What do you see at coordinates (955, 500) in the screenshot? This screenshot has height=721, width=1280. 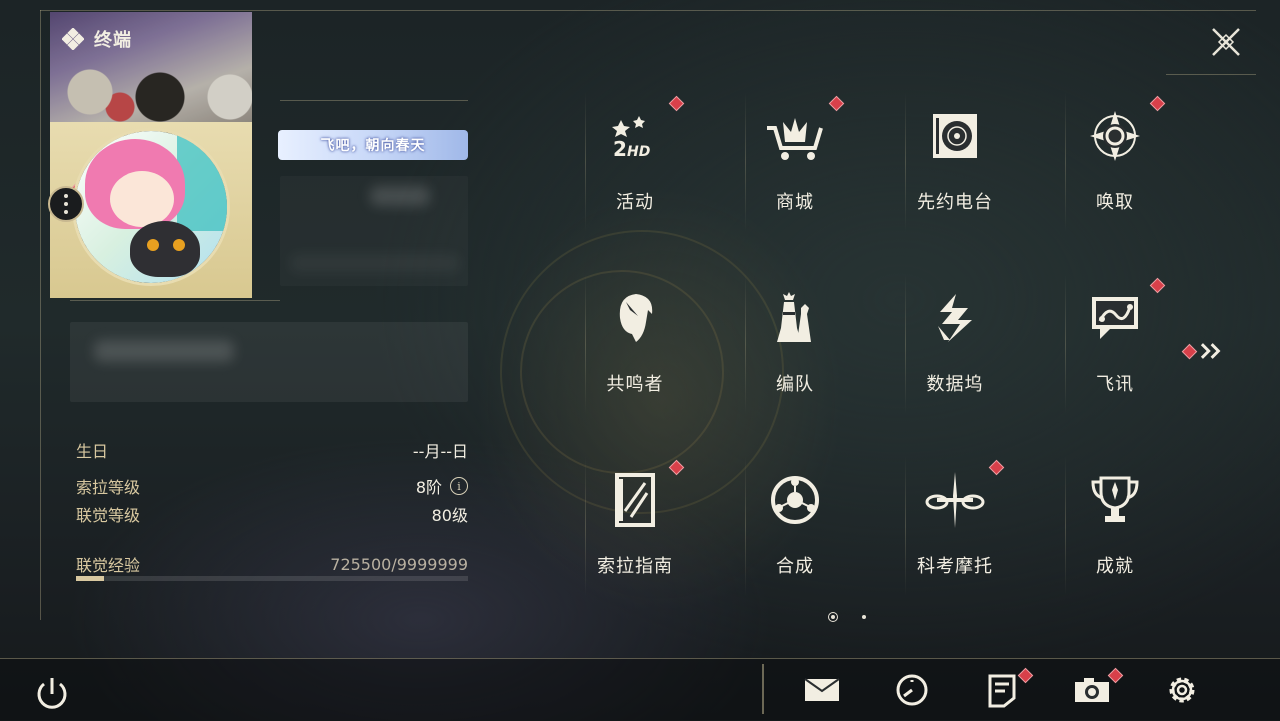 I see `motorcycle-icon` at bounding box center [955, 500].